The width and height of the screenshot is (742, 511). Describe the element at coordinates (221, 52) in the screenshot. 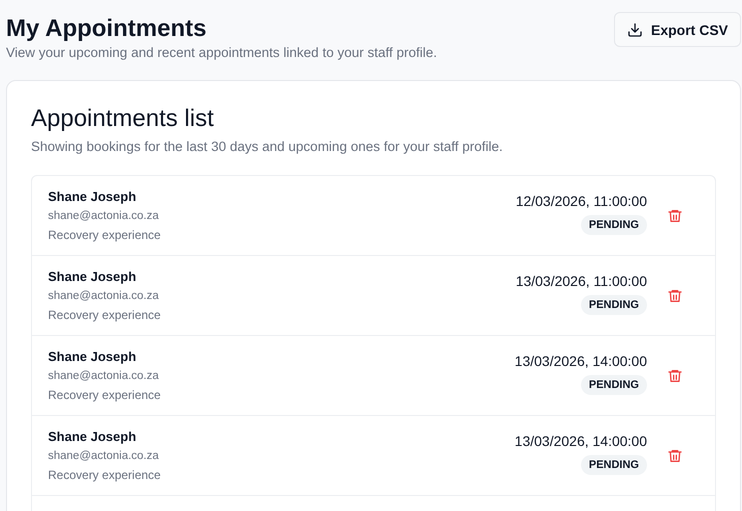

I see `page-subtitle: View your upcoming and recent appointments linked to your staff profile.` at that location.